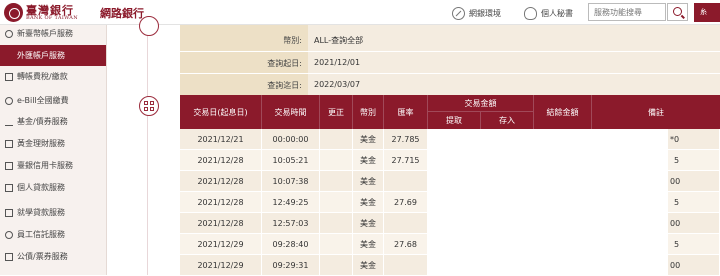 This screenshot has width=720, height=276. I want to click on search-icon, so click(677, 11).